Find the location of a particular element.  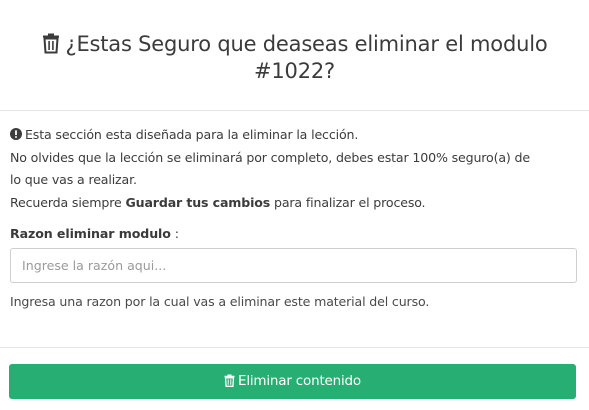

info-text-4-suffix: para finalizar el proceso. is located at coordinates (348, 202).